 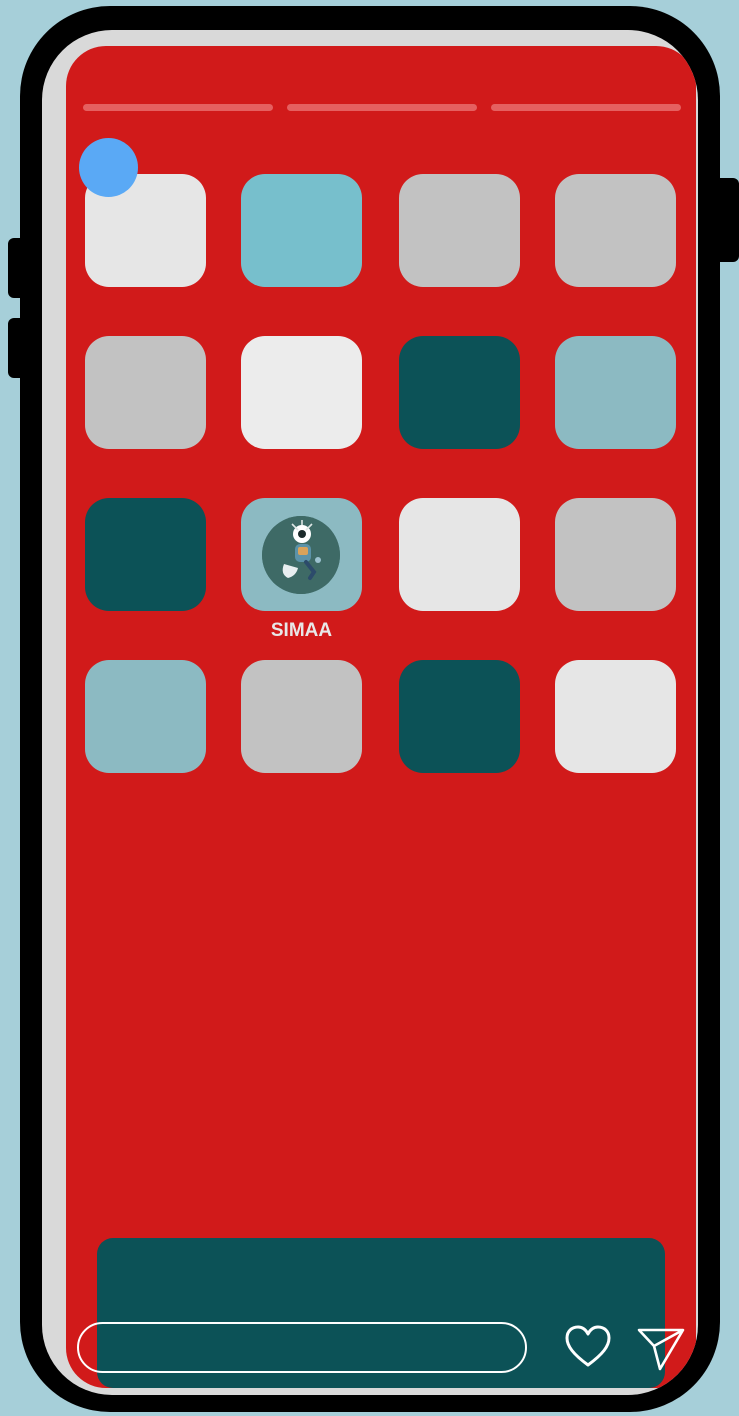 I want to click on reply-input, so click(x=302, y=1347).